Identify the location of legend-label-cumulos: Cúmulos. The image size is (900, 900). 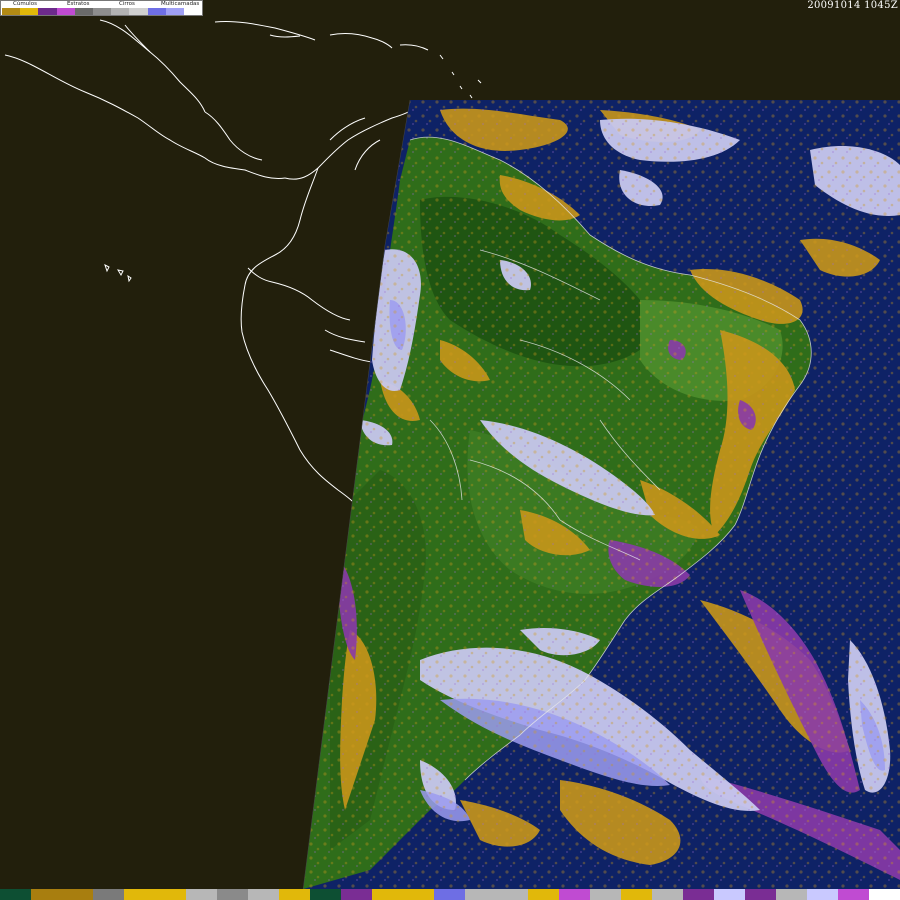
(25, 4).